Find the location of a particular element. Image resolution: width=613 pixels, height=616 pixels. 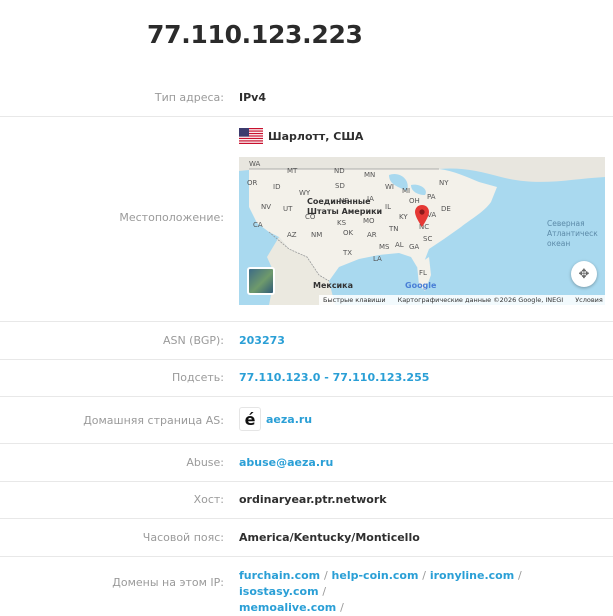

row-address-type: Тип адреса: IPv4 is located at coordinates (306, 95).